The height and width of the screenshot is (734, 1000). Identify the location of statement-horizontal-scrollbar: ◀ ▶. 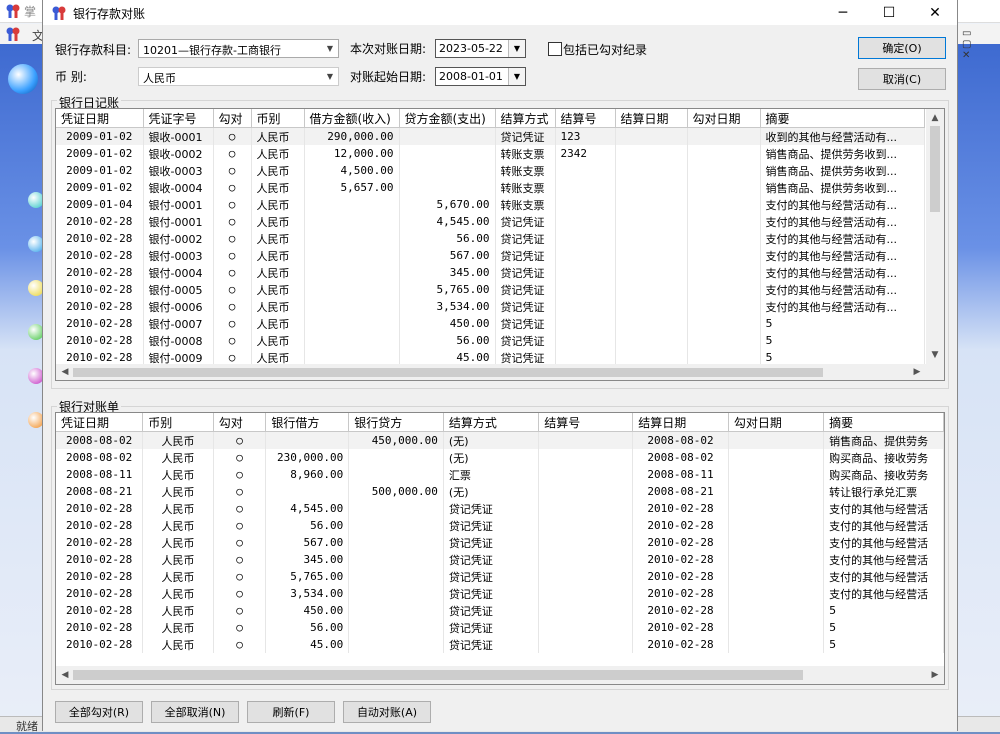
(500, 675).